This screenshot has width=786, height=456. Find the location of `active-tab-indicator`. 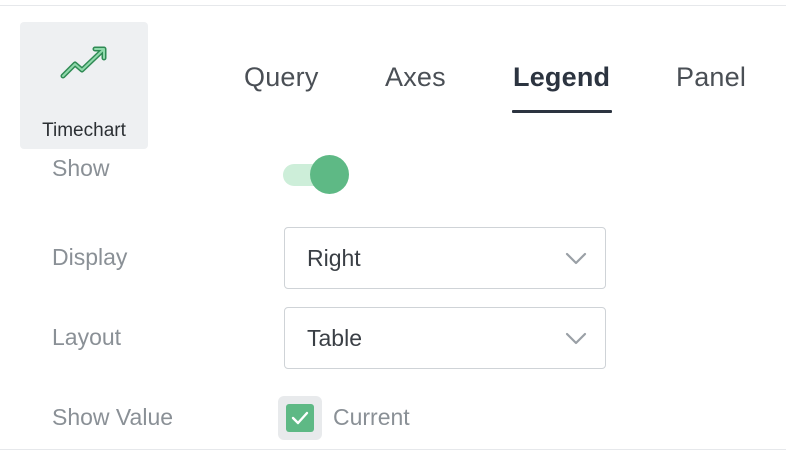

active-tab-indicator is located at coordinates (562, 111).